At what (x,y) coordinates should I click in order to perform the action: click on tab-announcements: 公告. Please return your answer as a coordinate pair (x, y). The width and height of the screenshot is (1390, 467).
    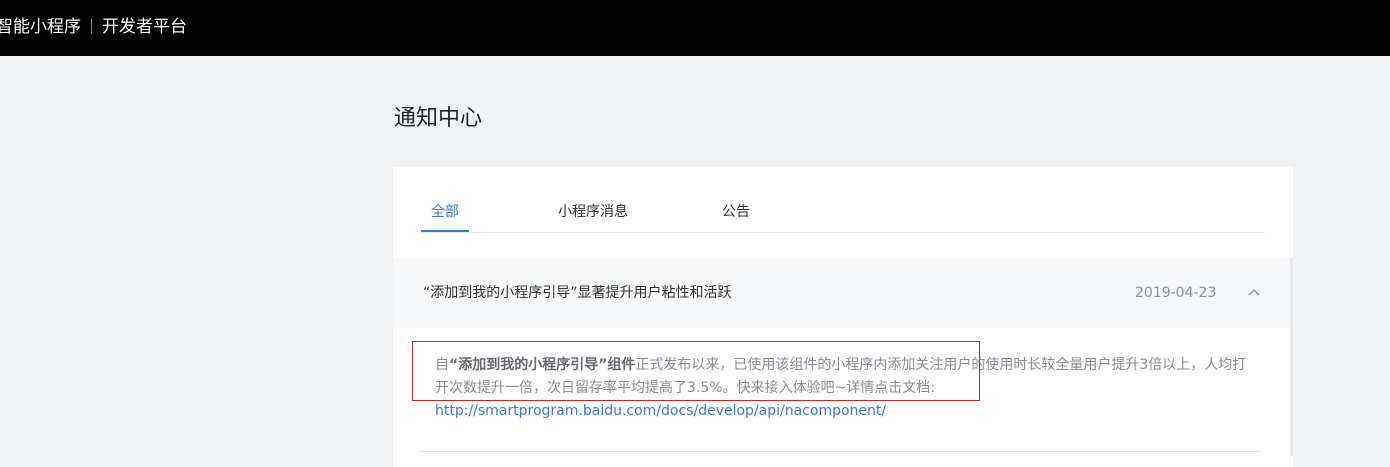
    Looking at the image, I should click on (736, 215).